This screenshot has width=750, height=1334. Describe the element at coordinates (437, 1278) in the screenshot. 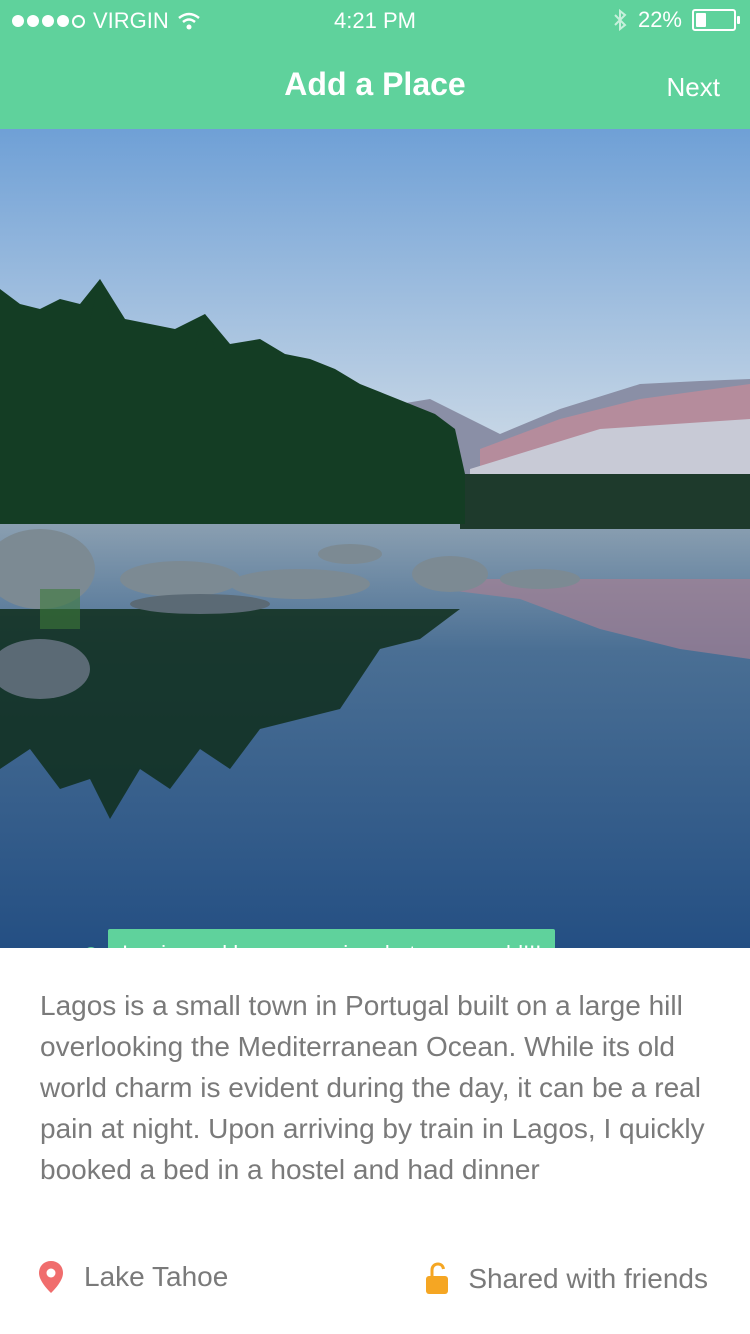

I see `unlocked-padlock-icon` at that location.